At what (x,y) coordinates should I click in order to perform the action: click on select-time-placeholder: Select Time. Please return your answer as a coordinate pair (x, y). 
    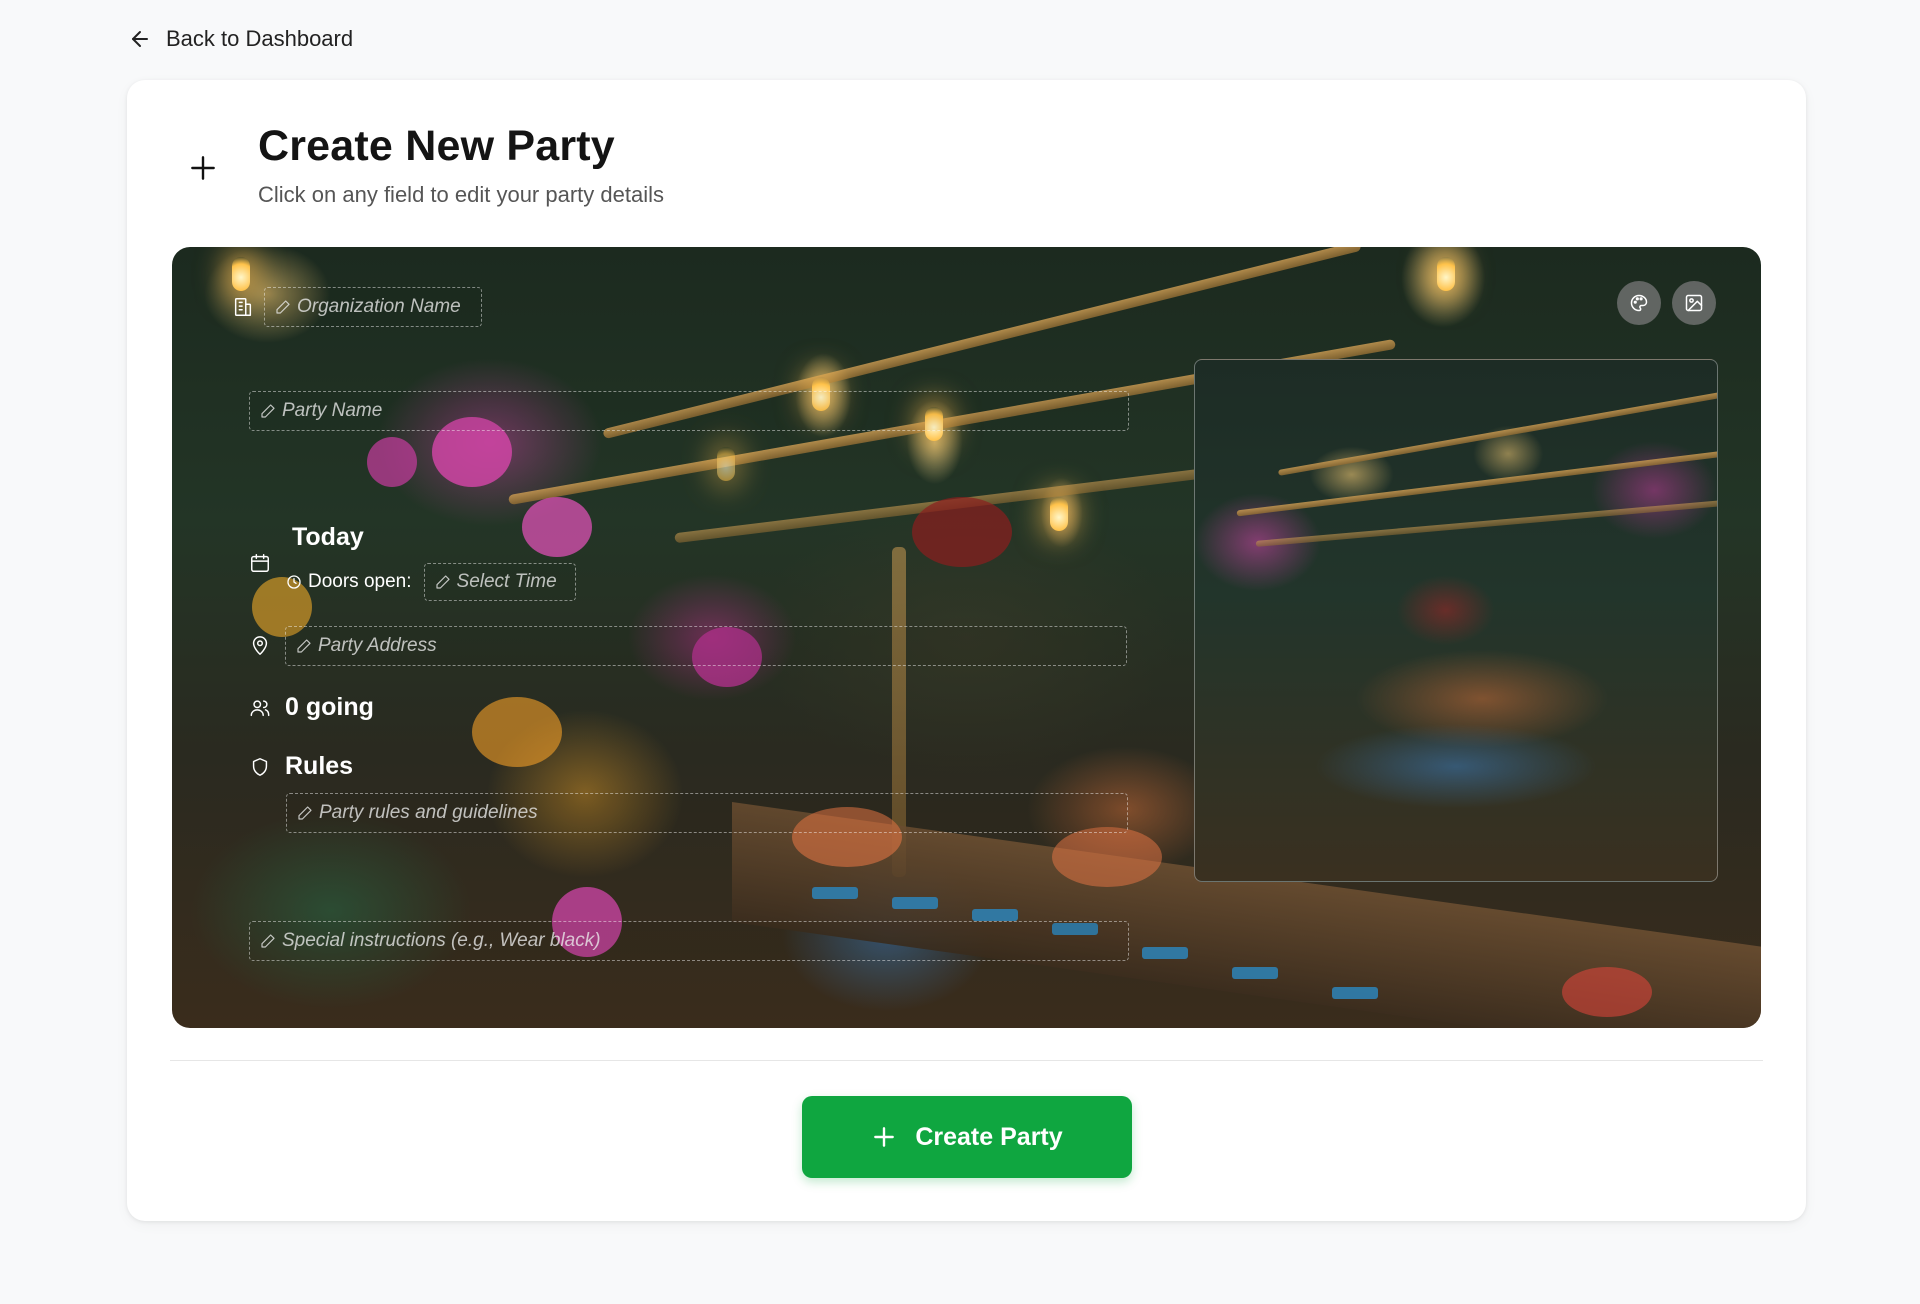
    Looking at the image, I should click on (506, 581).